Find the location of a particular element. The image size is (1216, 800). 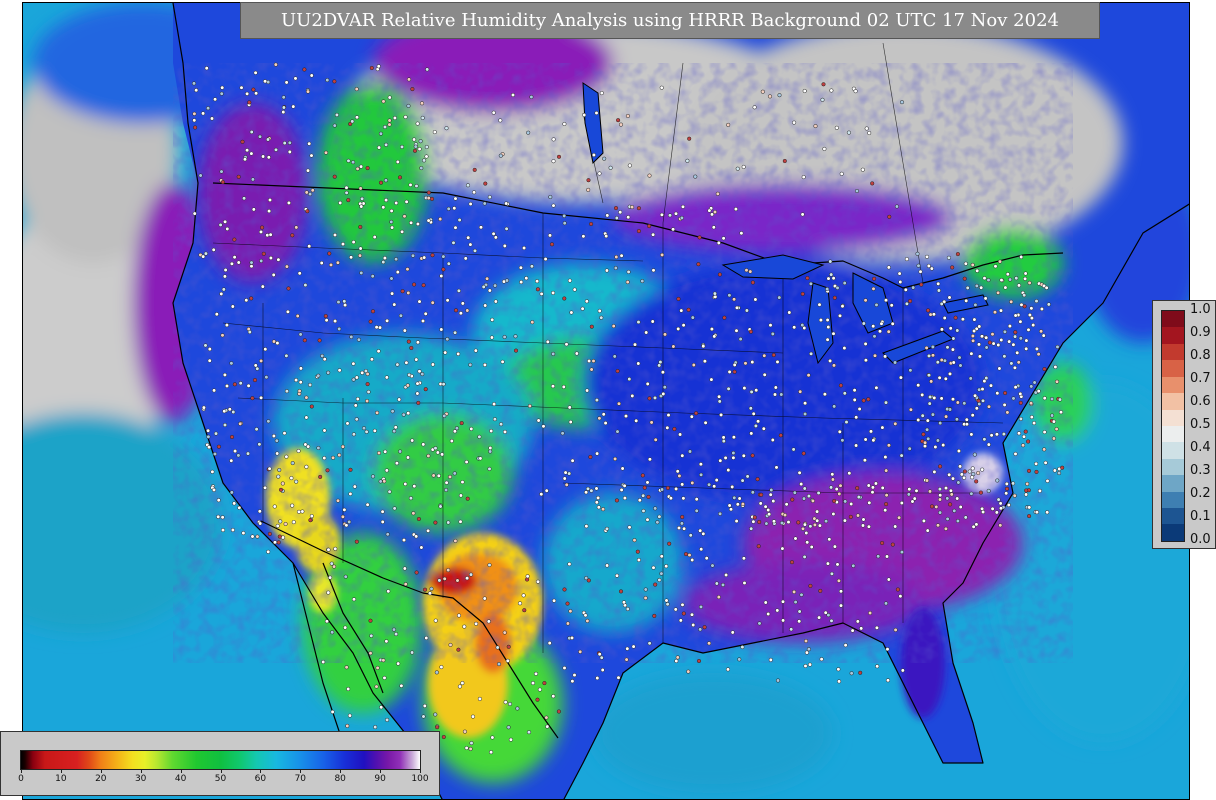

rh-colorbar-tick-label: 60 is located at coordinates (260, 779).